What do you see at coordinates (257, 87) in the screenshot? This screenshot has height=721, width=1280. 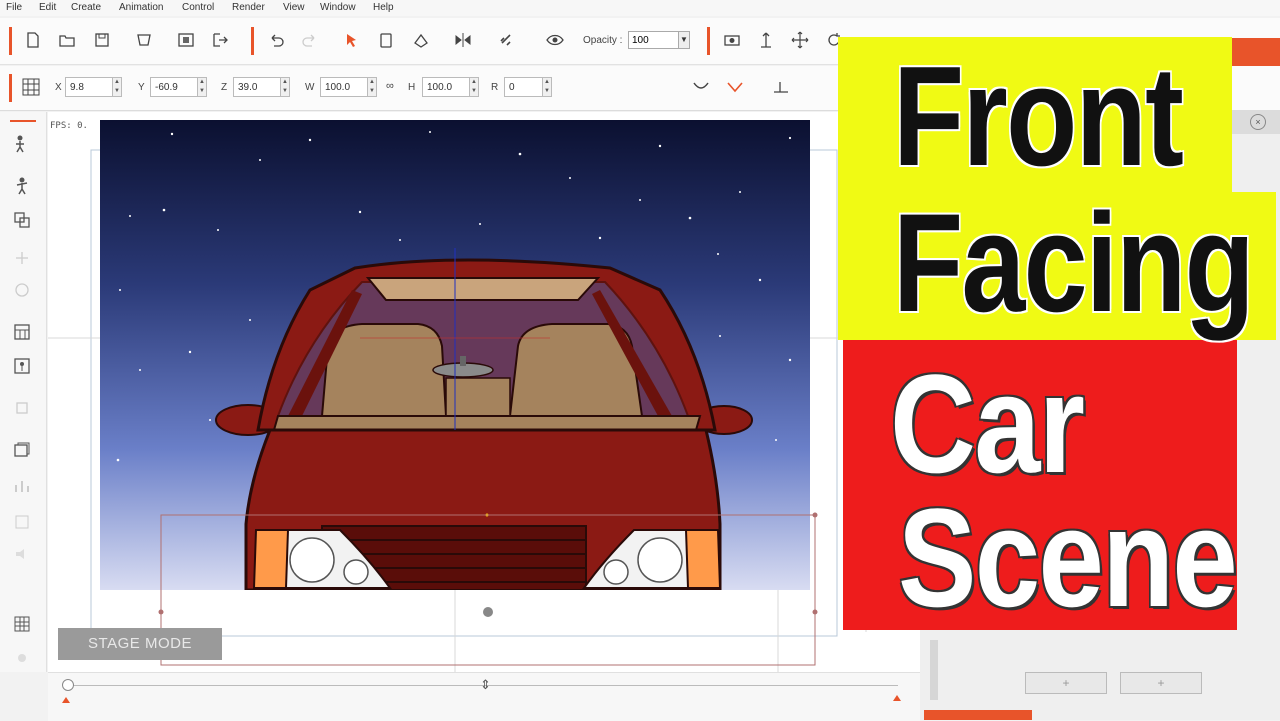 I see `z-input: 39.0` at bounding box center [257, 87].